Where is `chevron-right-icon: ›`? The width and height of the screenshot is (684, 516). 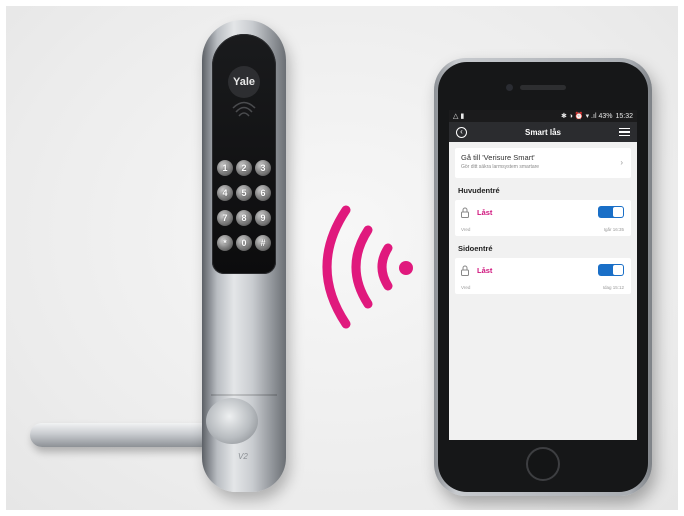 chevron-right-icon: › is located at coordinates (621, 162).